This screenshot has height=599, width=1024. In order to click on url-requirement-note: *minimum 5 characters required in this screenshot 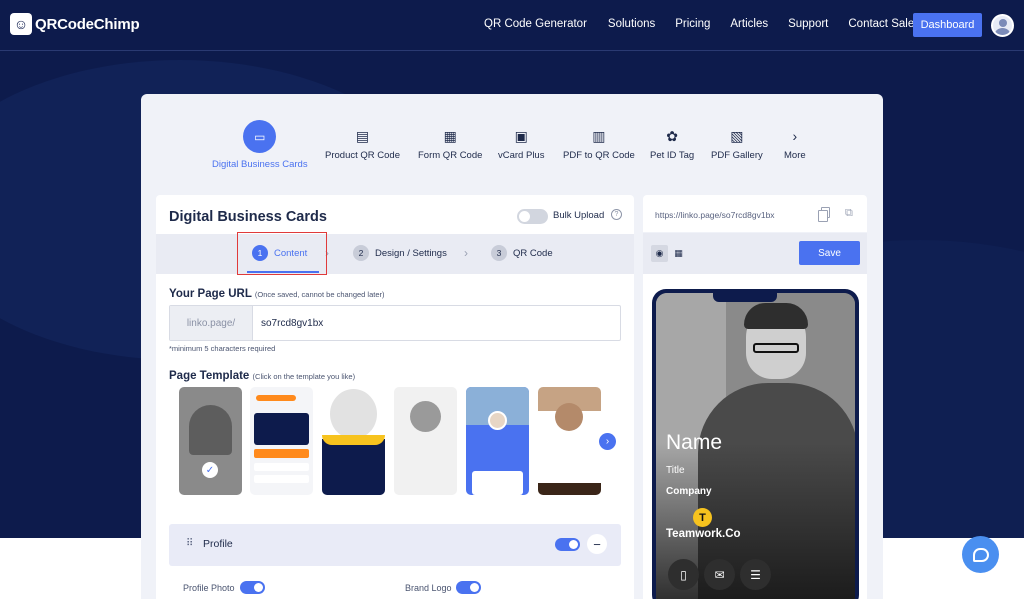, I will do `click(222, 348)`.